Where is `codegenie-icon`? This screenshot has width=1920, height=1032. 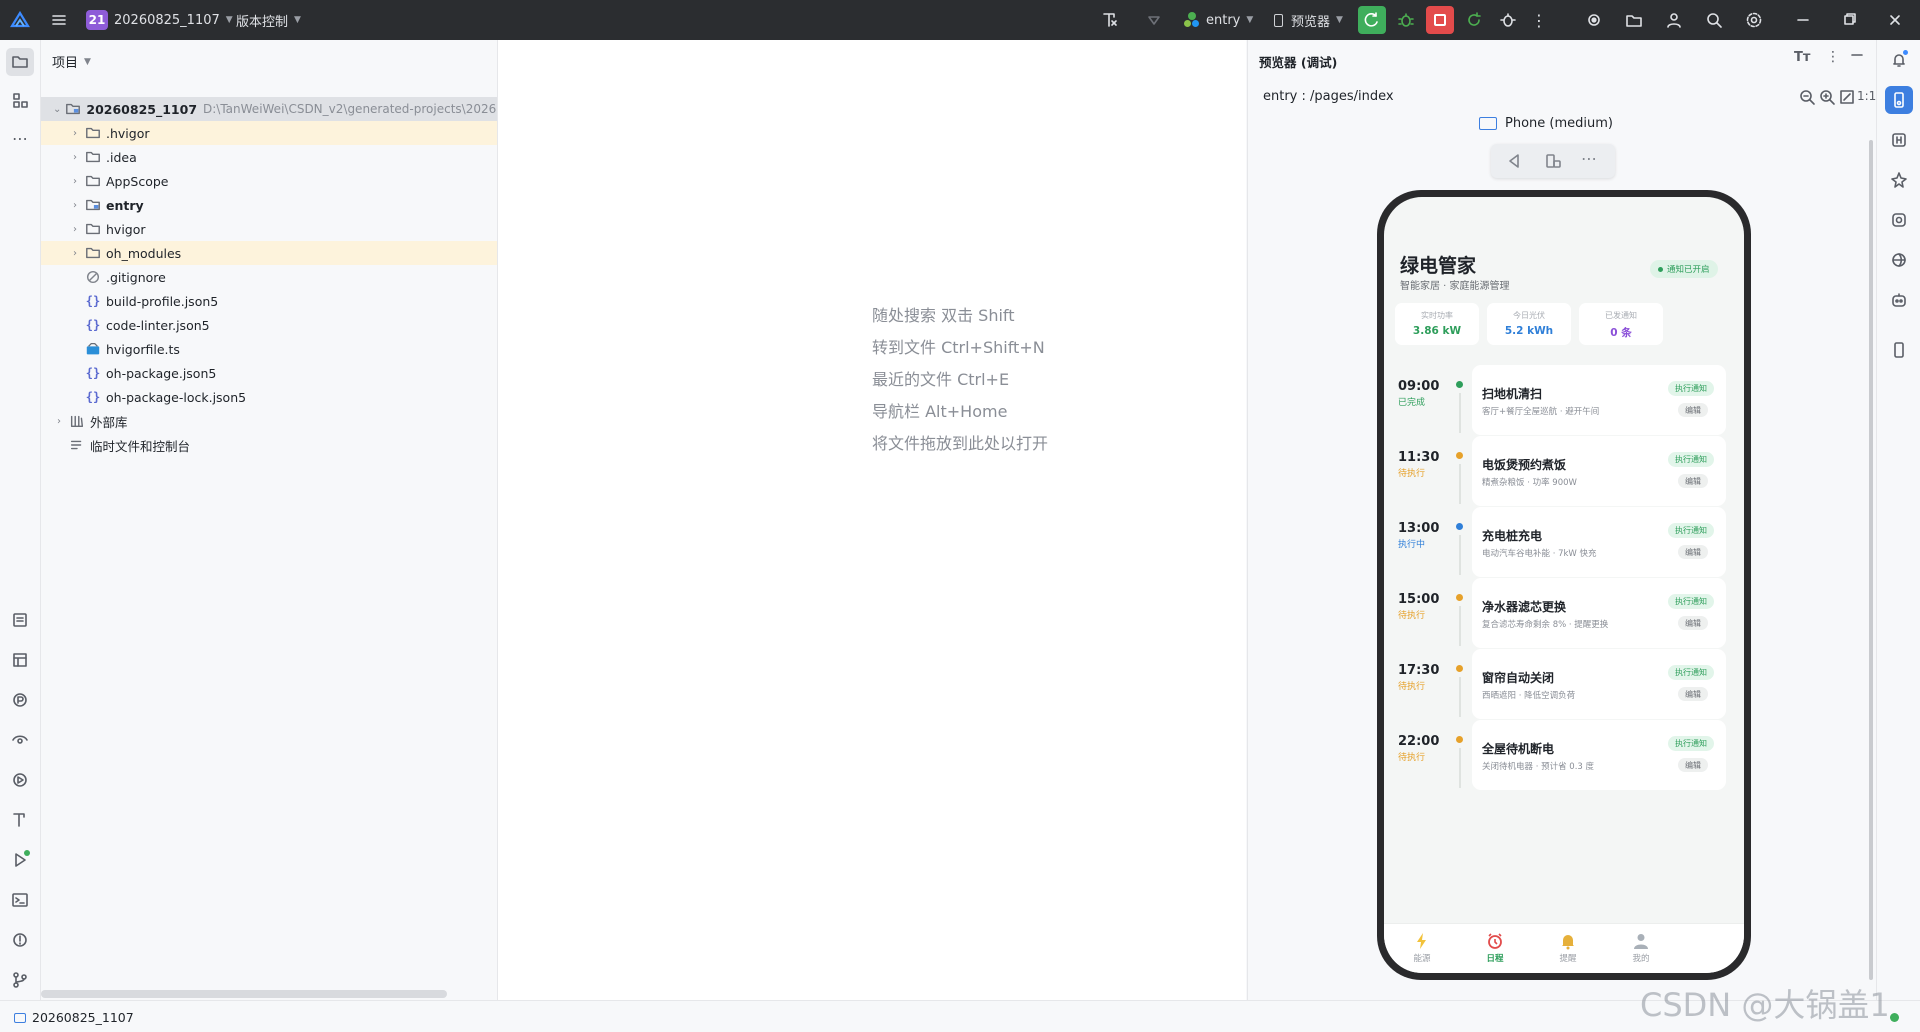 codegenie-icon is located at coordinates (1899, 180).